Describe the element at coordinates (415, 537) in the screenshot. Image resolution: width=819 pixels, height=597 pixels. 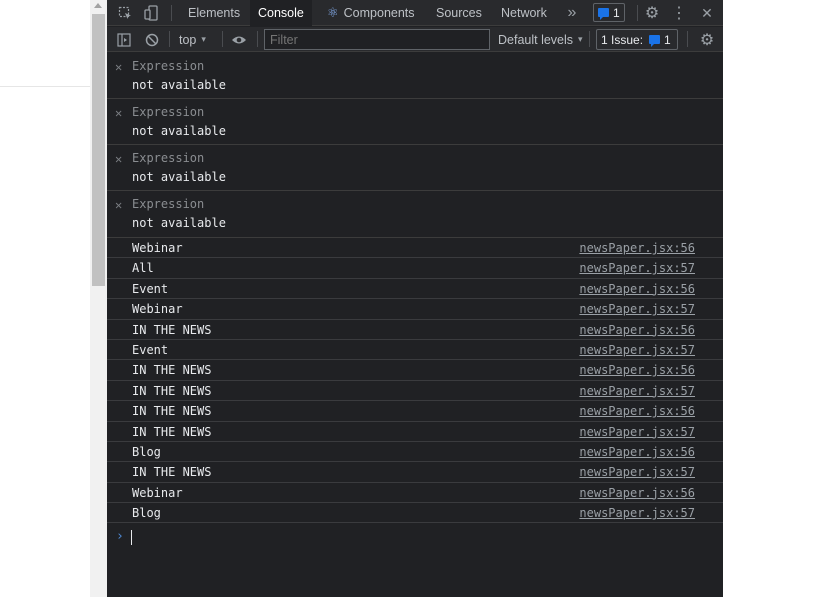
I see `console-prompt: ›` at that location.